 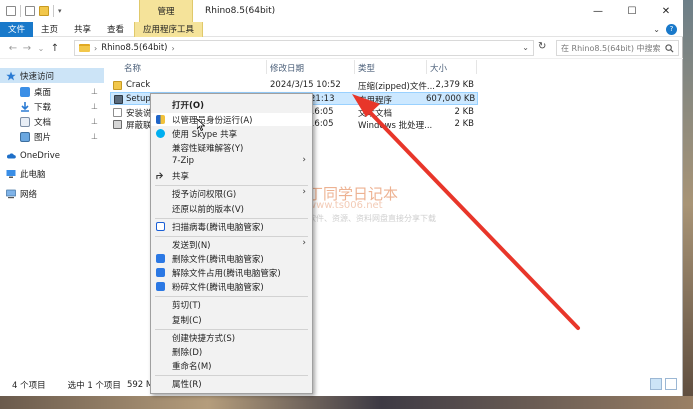 I want to click on nav-label: 网络, so click(x=29, y=194).